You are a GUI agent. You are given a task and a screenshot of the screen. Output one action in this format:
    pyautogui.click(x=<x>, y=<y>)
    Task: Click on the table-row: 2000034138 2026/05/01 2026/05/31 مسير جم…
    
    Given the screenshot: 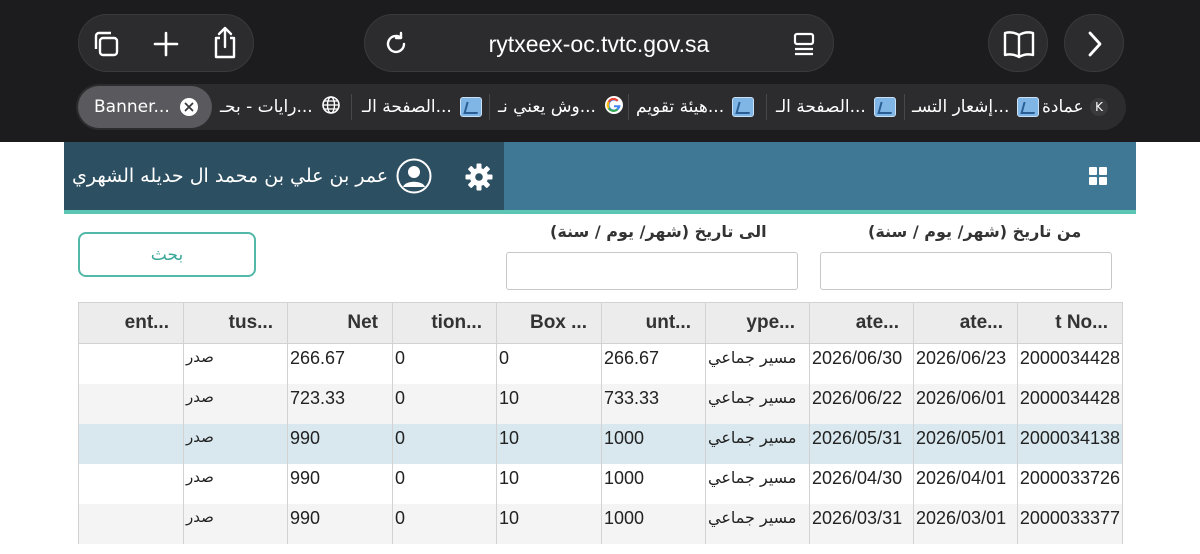 What is the action you would take?
    pyautogui.click(x=600, y=443)
    